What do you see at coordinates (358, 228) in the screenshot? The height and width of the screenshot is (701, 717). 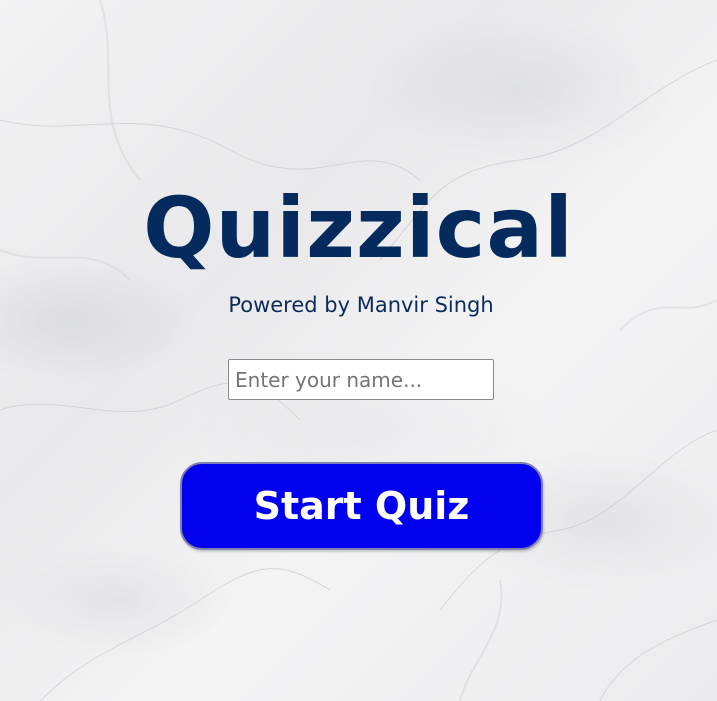 I see `app-title: Quizzical` at bounding box center [358, 228].